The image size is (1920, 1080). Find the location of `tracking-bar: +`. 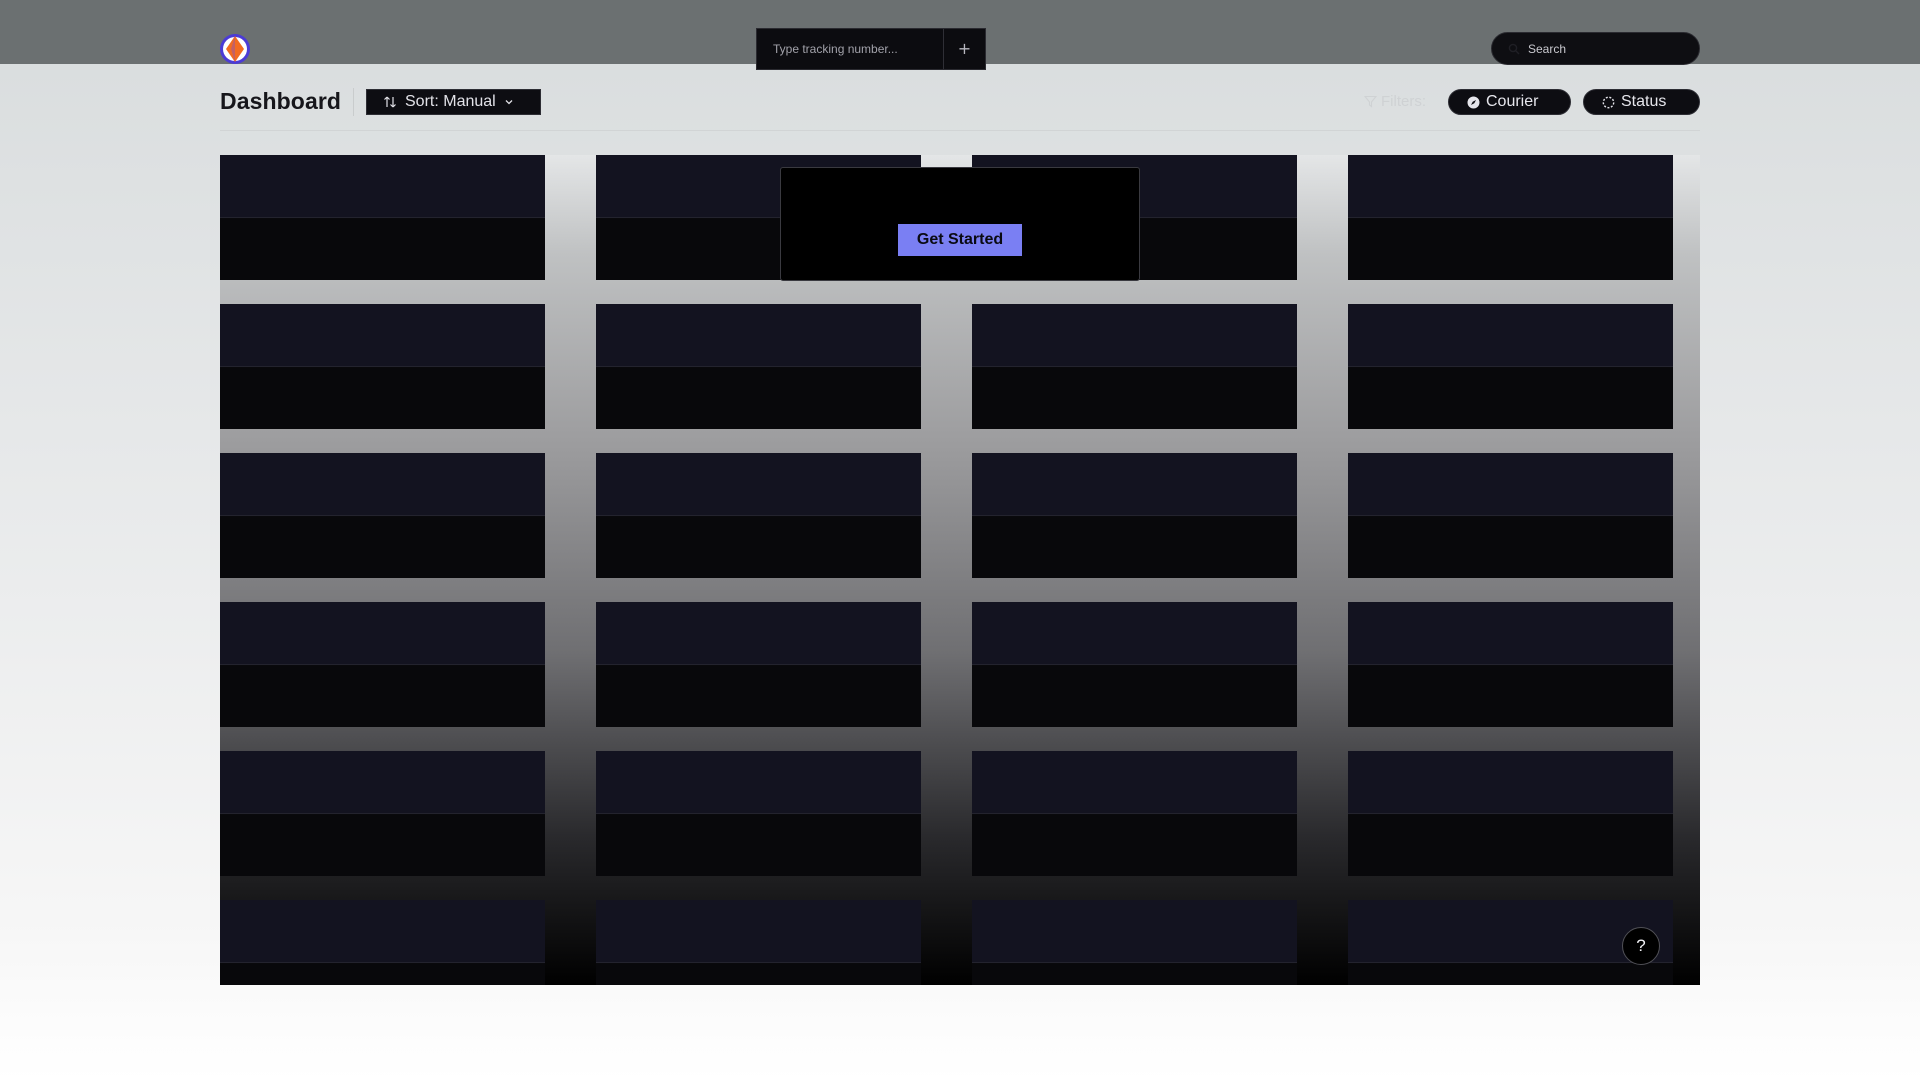

tracking-bar: + is located at coordinates (871, 49).